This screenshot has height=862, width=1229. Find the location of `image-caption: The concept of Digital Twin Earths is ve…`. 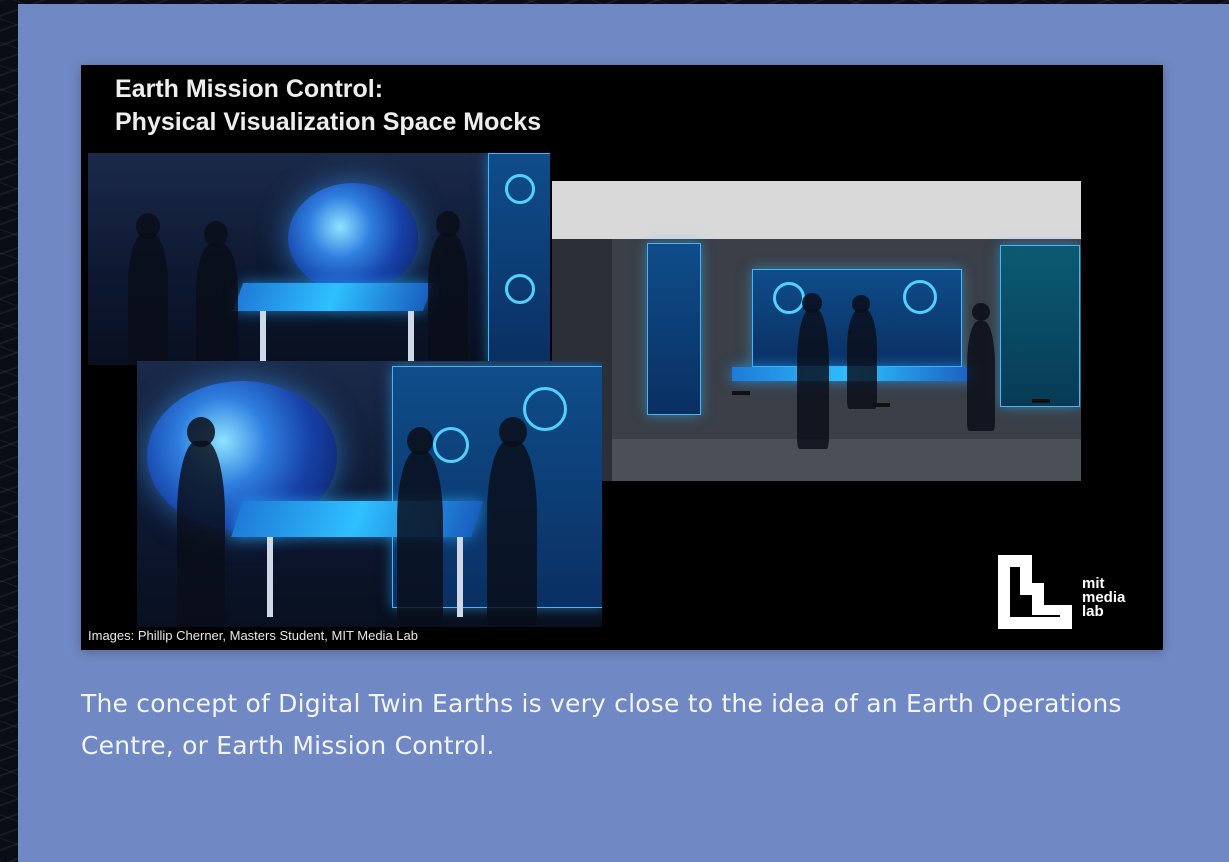

image-caption: The concept of Digital Twin Earths is ve… is located at coordinates (601, 724).